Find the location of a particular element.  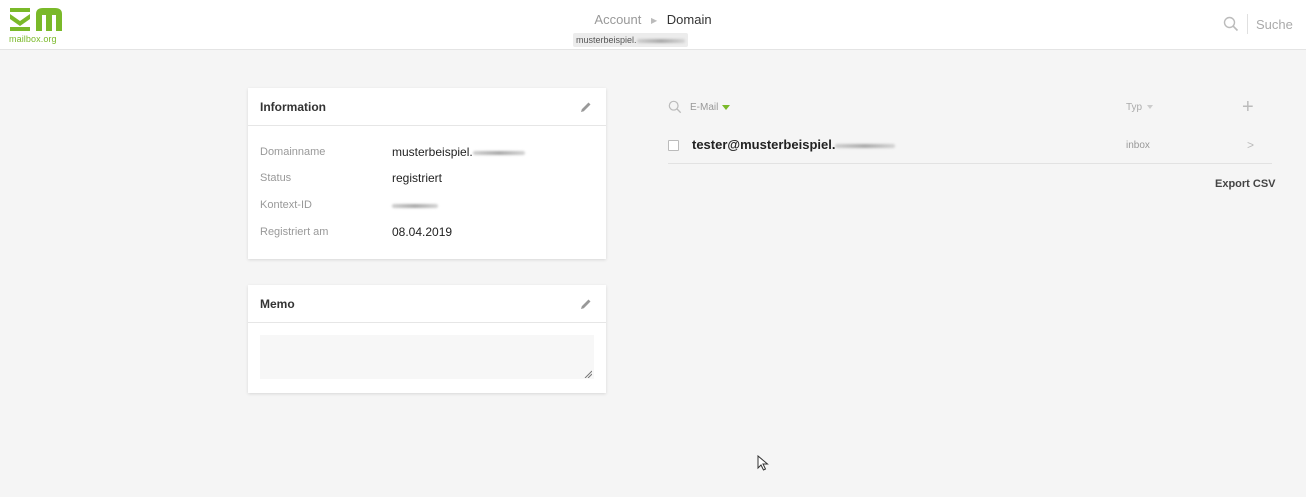

chevron-right-icon: > is located at coordinates (1250, 145).